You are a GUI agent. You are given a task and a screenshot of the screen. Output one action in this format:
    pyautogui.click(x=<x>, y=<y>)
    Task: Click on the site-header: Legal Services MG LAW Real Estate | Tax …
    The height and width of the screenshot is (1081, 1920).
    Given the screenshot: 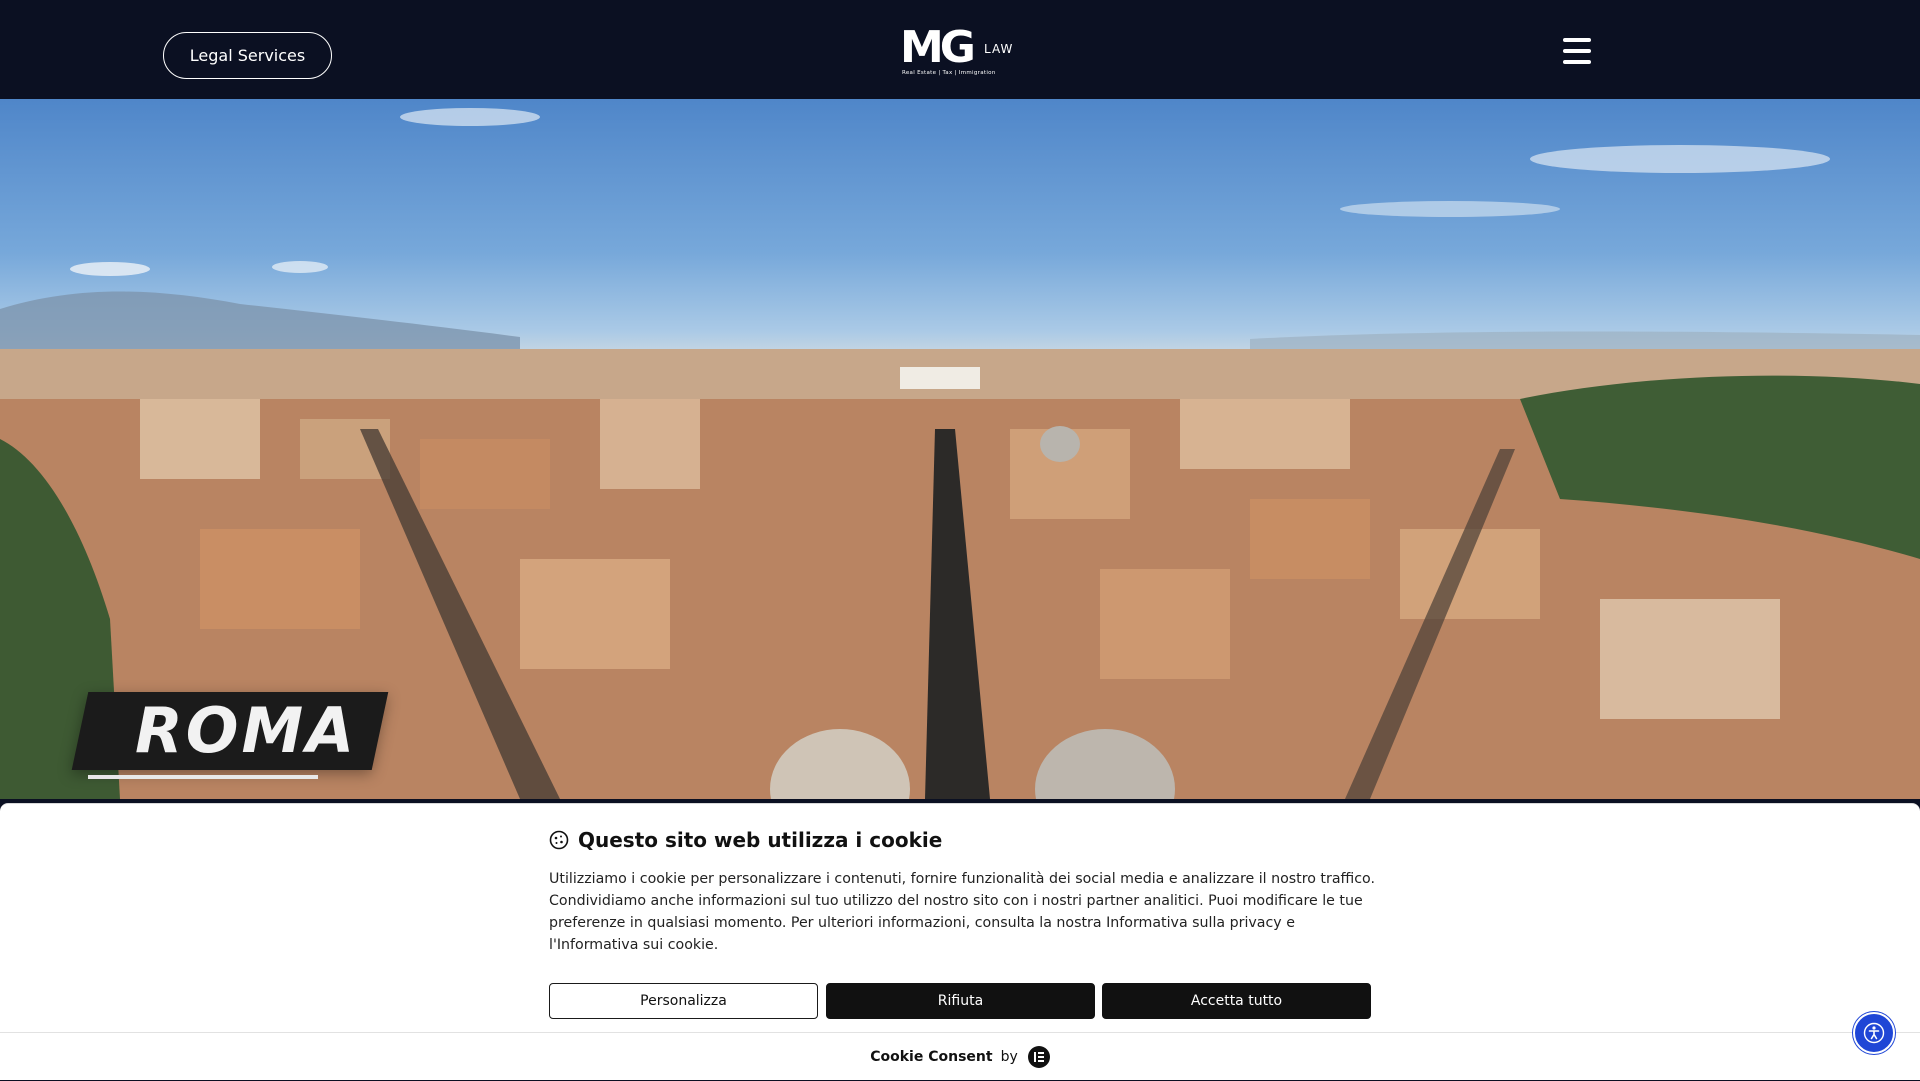 What is the action you would take?
    pyautogui.click(x=960, y=49)
    